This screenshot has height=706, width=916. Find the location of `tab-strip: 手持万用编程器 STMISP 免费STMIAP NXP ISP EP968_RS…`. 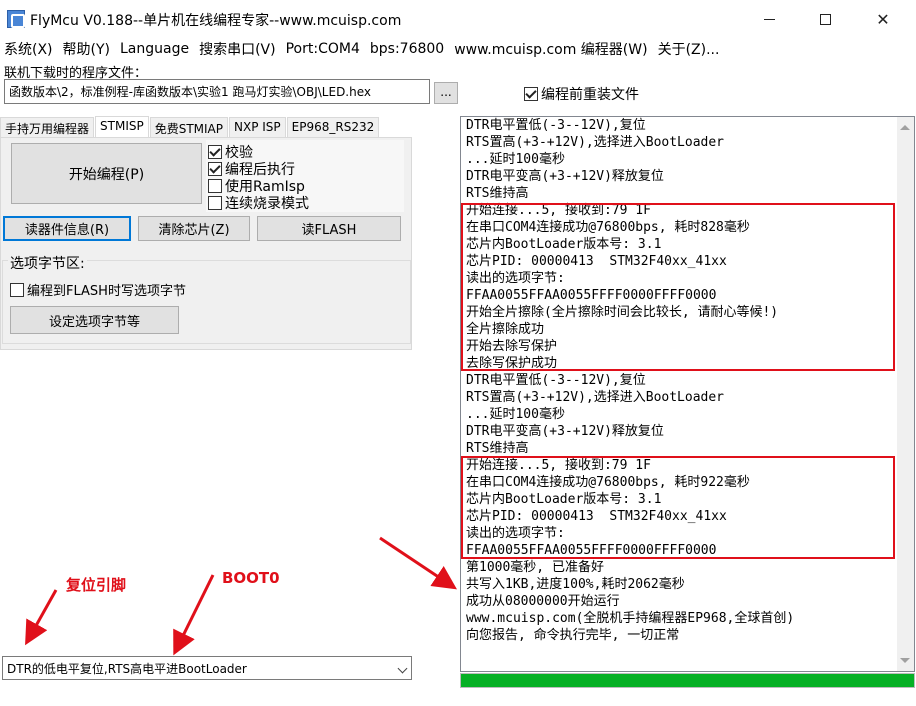

tab-strip: 手持万用编程器 STMISP 免费STMIAP NXP ISP EP968_RS… is located at coordinates (190, 127).